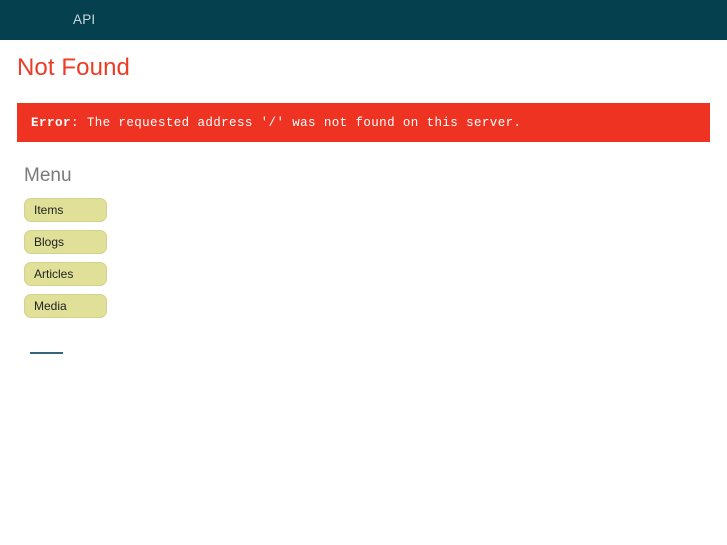 This screenshot has width=727, height=545. Describe the element at coordinates (46, 347) in the screenshot. I see `footer-link` at that location.